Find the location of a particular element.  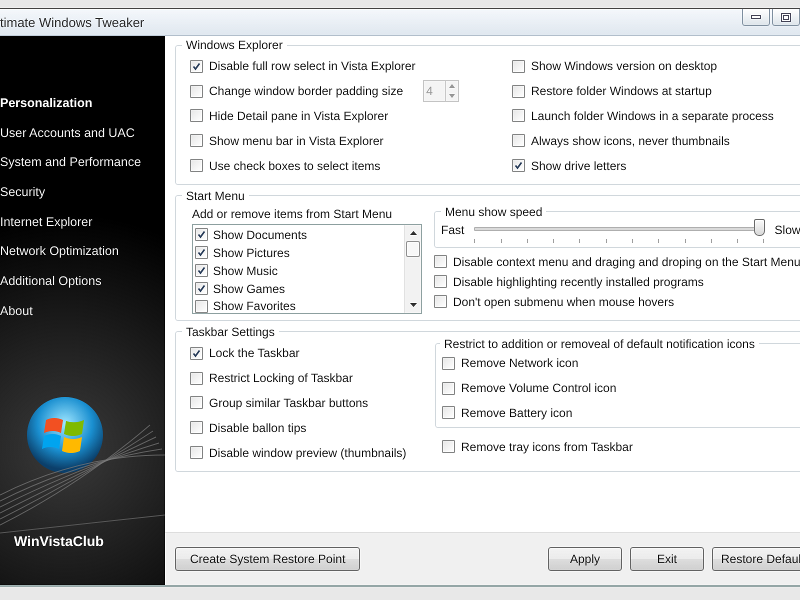

sidebar-item: Security is located at coordinates (82, 192).